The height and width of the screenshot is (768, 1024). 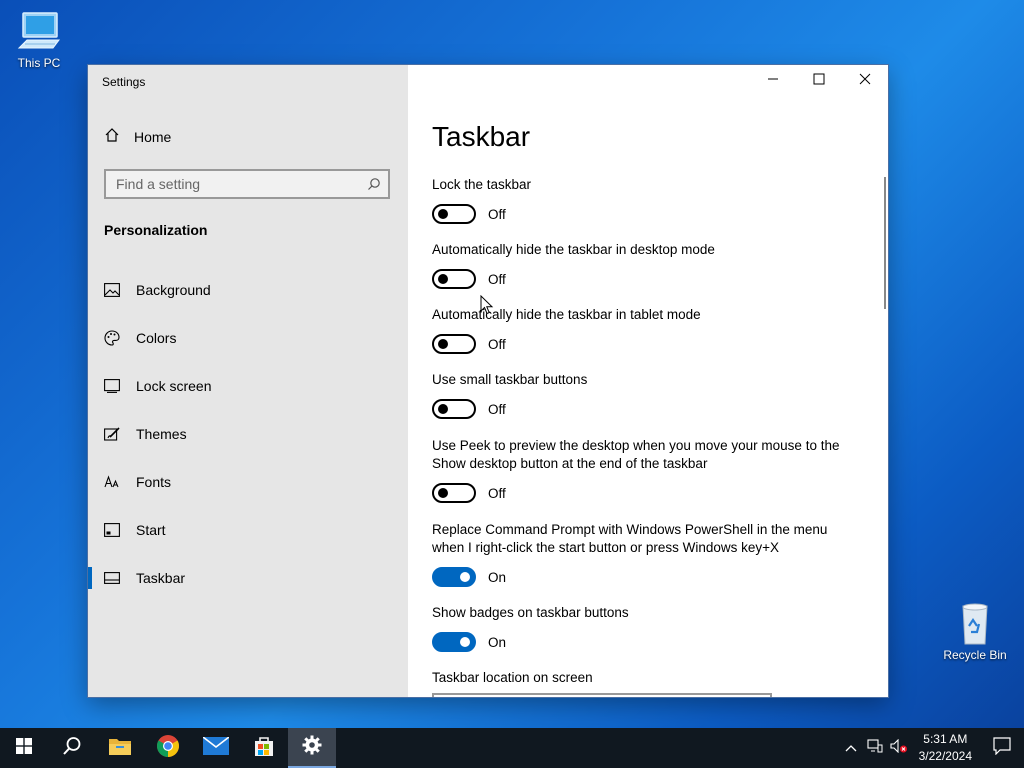 I want to click on start-icon, so click(x=112, y=530).